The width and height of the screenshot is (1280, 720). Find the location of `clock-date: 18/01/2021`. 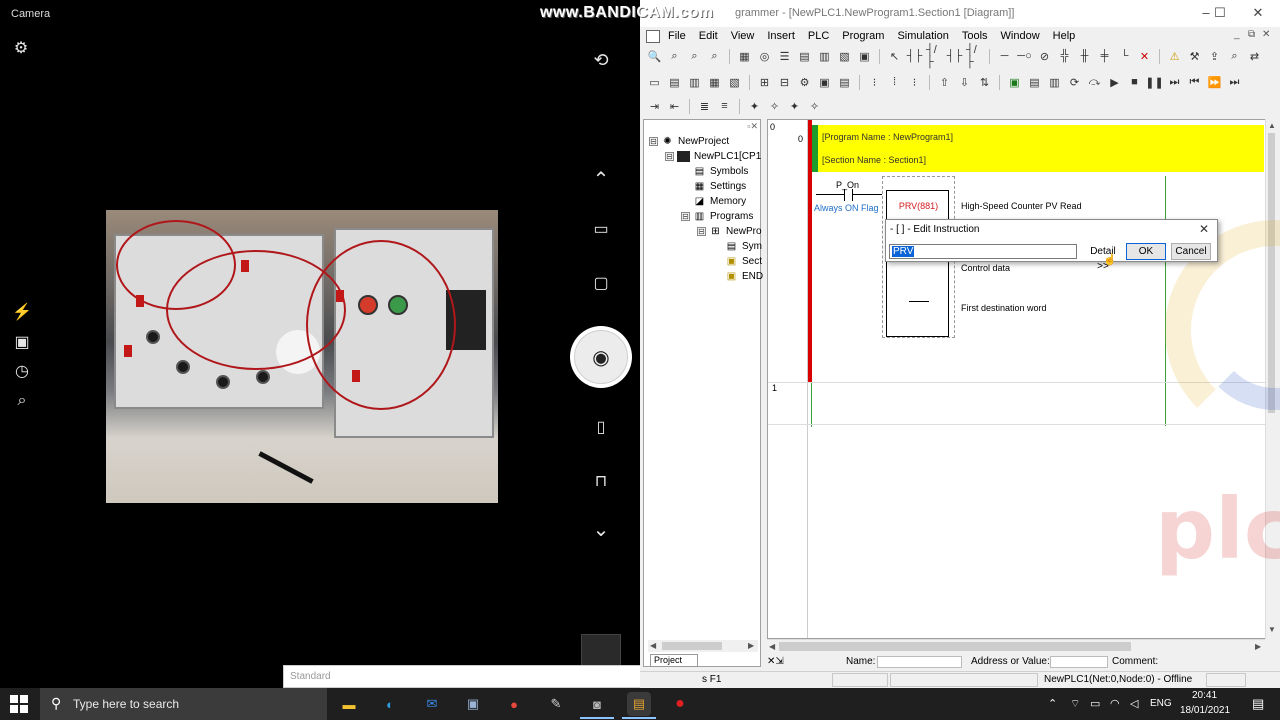

clock-date: 18/01/2021 is located at coordinates (1205, 710).